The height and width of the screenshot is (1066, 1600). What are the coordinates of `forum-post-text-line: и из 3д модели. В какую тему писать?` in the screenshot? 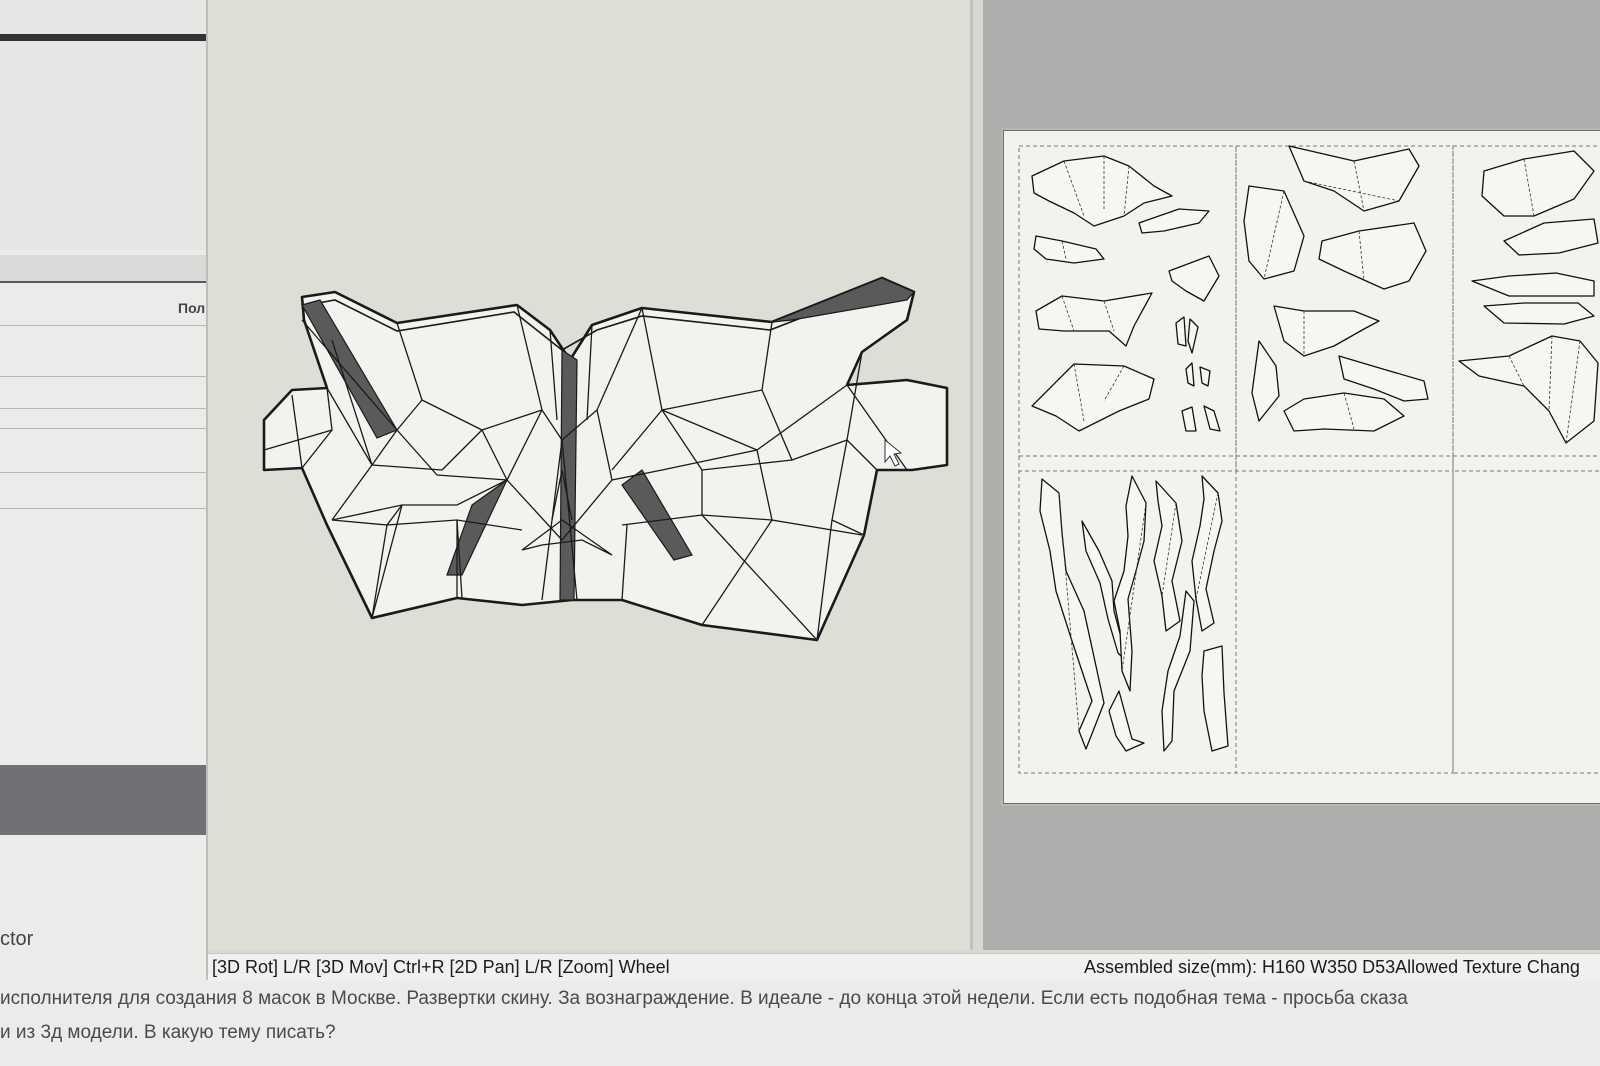 It's located at (168, 1032).